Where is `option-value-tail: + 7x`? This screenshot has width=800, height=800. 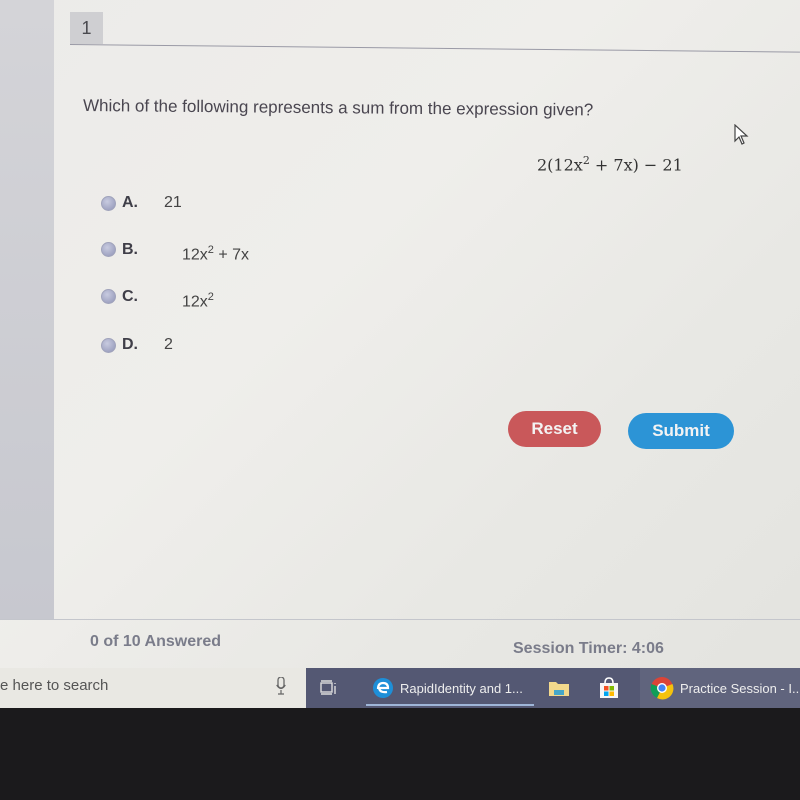 option-value-tail: + 7x is located at coordinates (231, 255).